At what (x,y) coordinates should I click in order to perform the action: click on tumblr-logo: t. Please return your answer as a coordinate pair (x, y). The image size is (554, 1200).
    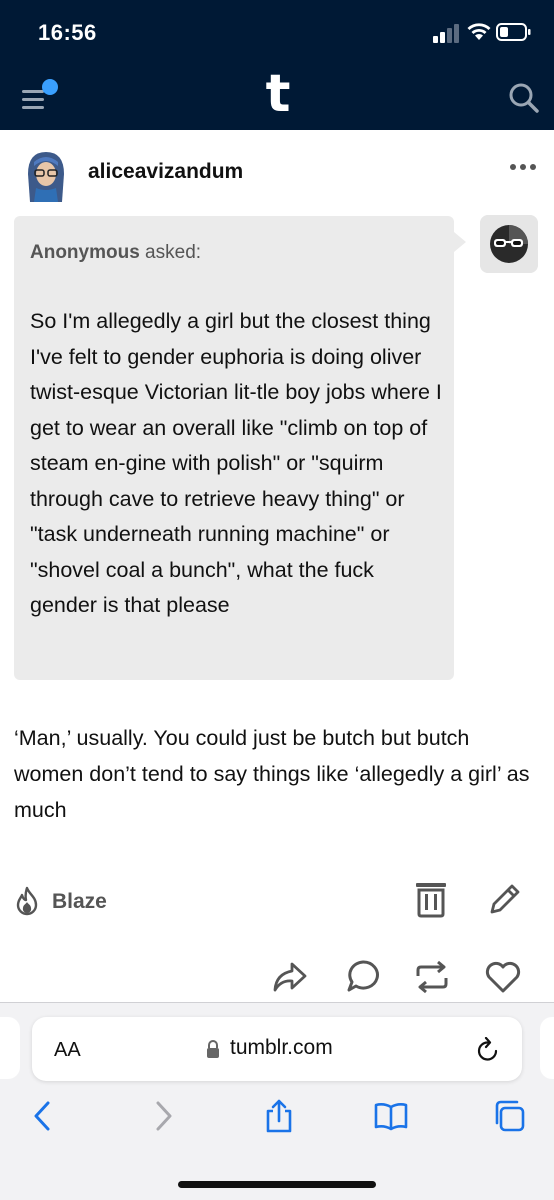
    Looking at the image, I should click on (278, 94).